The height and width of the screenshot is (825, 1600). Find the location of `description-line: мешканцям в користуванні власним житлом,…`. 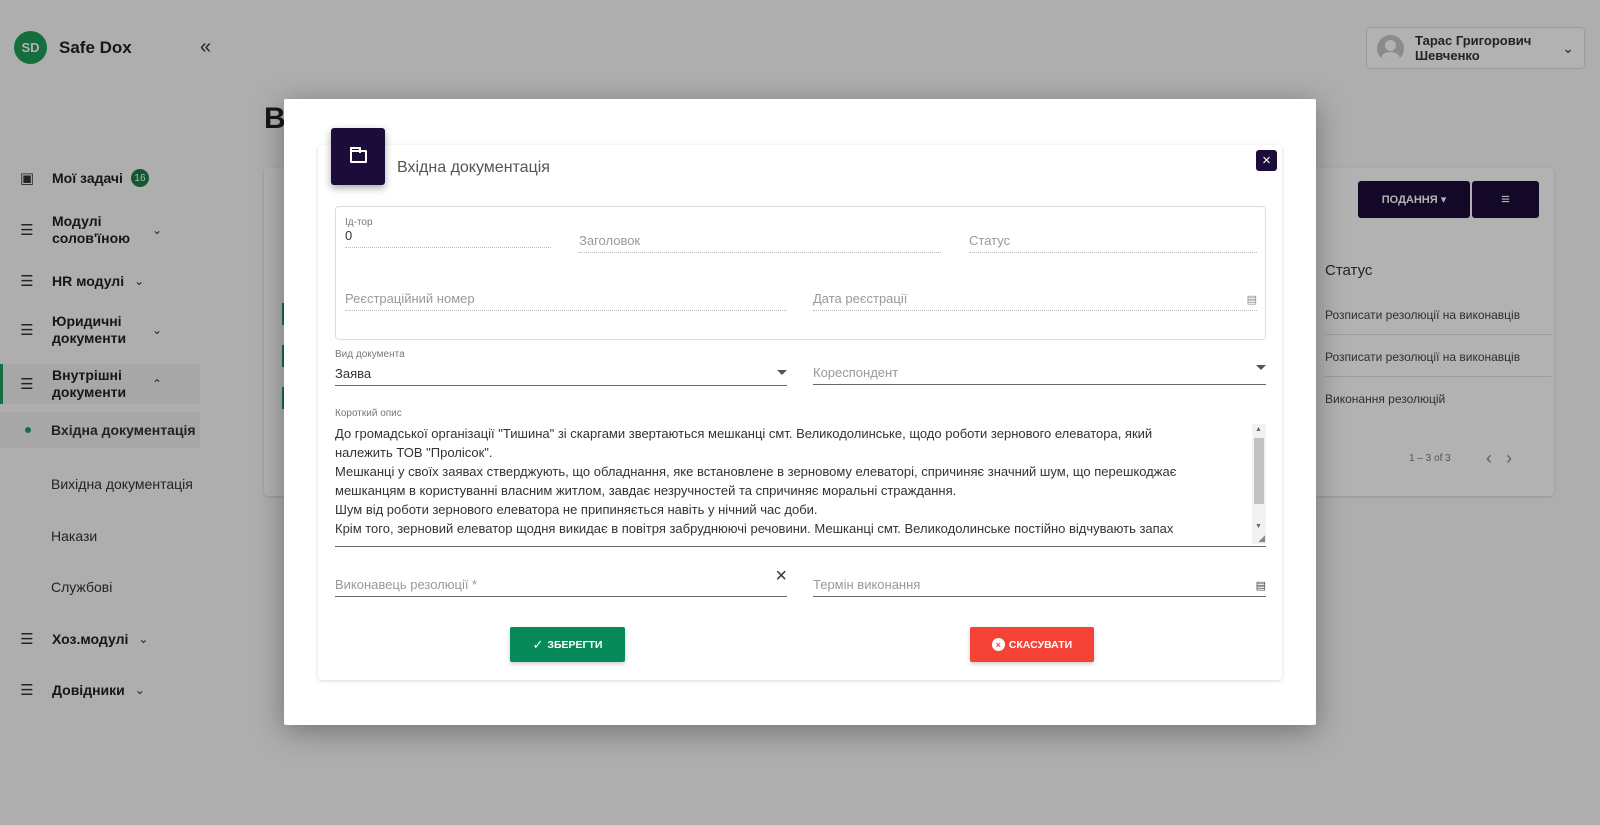

description-line: мешканцям в користуванні власним житлом,… is located at coordinates (646, 490).